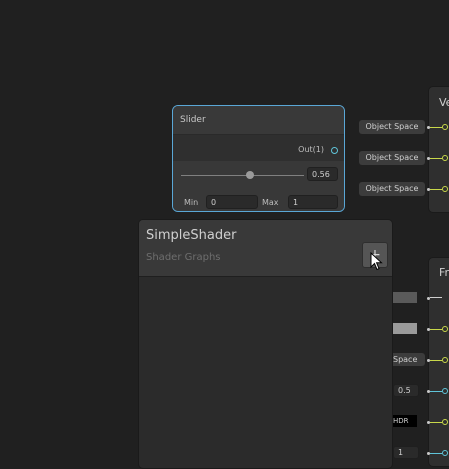 The height and width of the screenshot is (469, 449). I want to click on space-dropdown: Space, so click(409, 359).